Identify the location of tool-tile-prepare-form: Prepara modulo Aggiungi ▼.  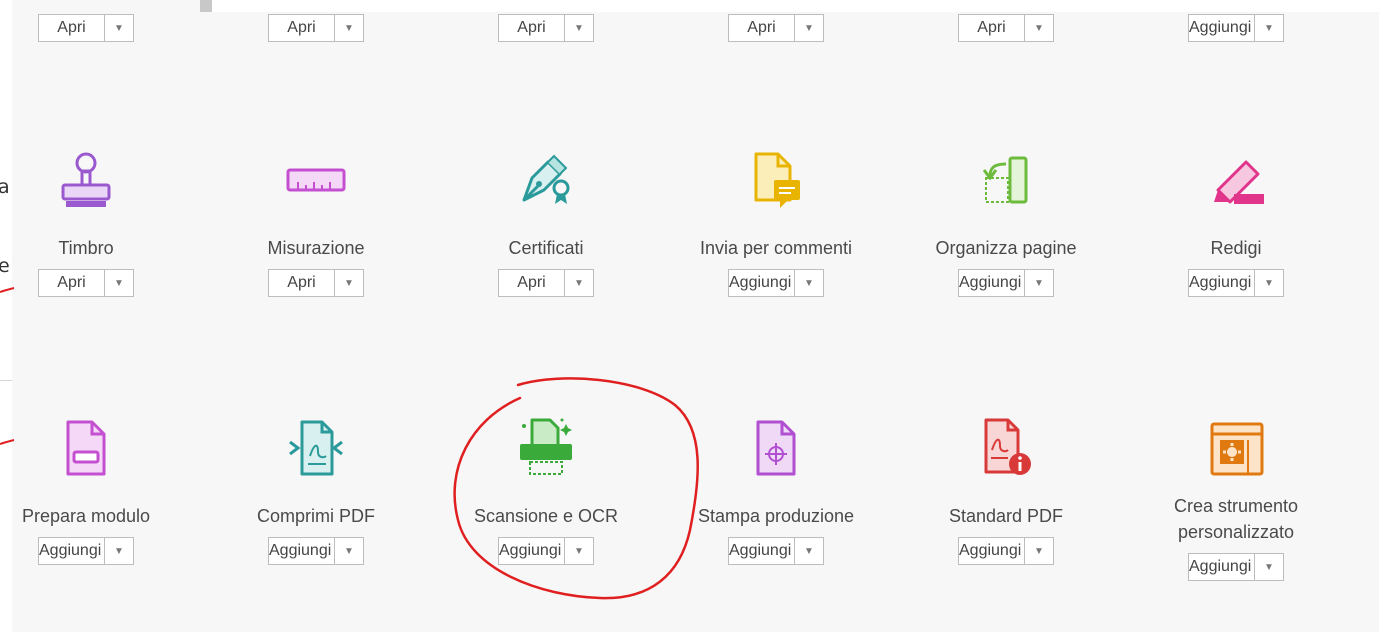
(100, 489).